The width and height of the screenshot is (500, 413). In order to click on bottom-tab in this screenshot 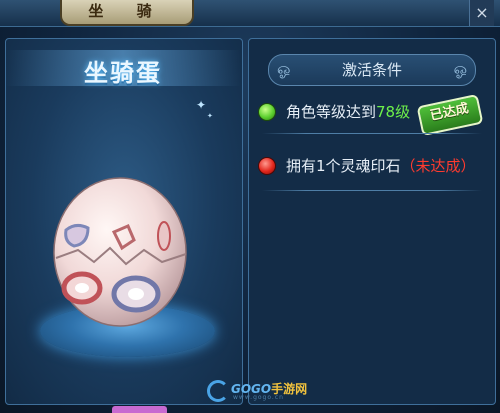, I will do `click(139, 409)`.